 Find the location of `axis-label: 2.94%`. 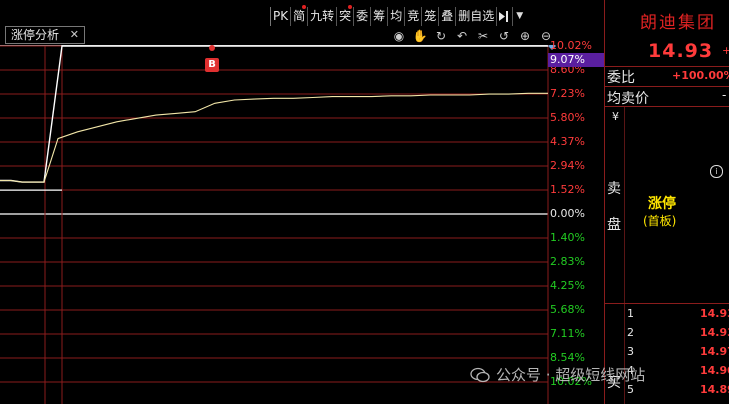

axis-label: 2.94% is located at coordinates (567, 165).